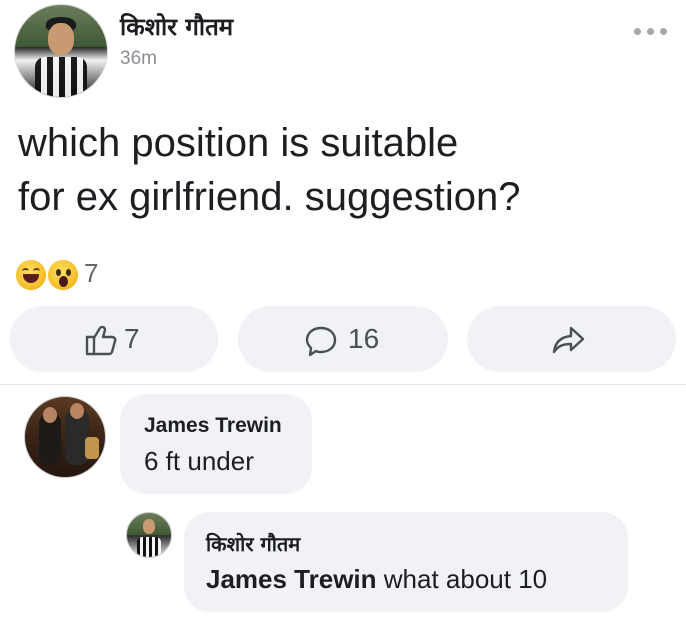  I want to click on post-text-line: for ex girlfriend. suggestion?, so click(269, 197).